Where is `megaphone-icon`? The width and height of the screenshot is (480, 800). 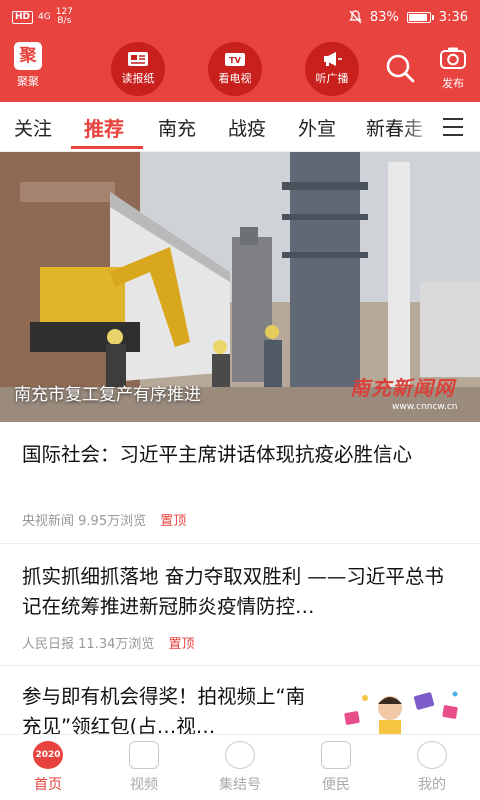 megaphone-icon is located at coordinates (333, 59).